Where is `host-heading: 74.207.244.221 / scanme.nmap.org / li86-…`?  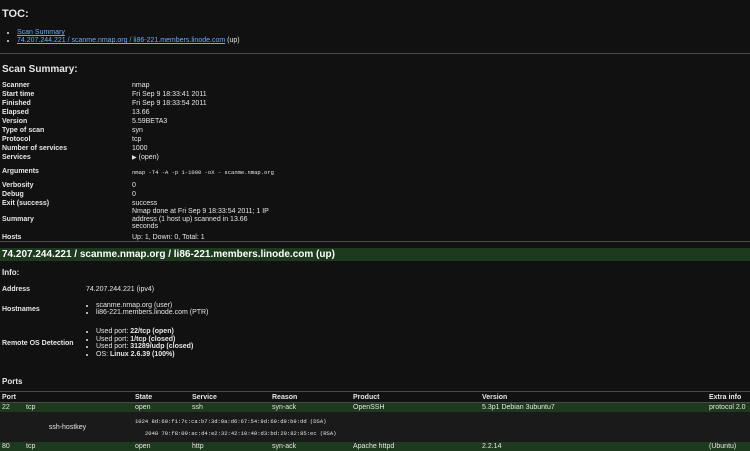 host-heading: 74.207.244.221 / scanme.nmap.org / li86-… is located at coordinates (375, 254).